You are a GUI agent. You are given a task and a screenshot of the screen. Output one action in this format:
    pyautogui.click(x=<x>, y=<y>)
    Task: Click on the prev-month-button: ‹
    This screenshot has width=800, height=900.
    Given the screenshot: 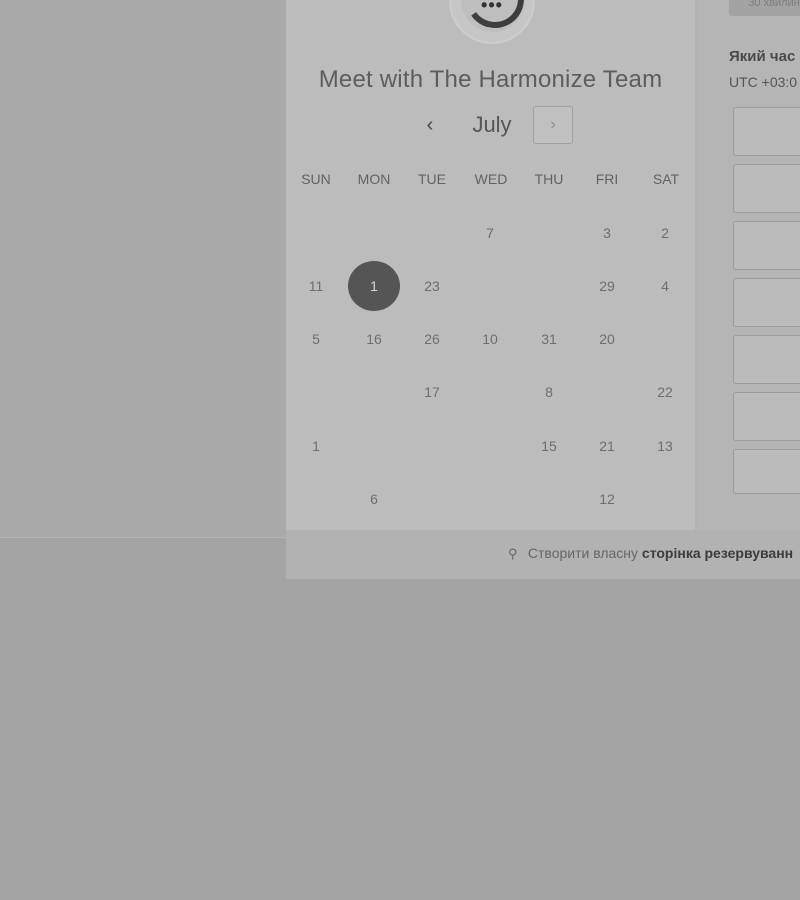 What is the action you would take?
    pyautogui.click(x=430, y=125)
    